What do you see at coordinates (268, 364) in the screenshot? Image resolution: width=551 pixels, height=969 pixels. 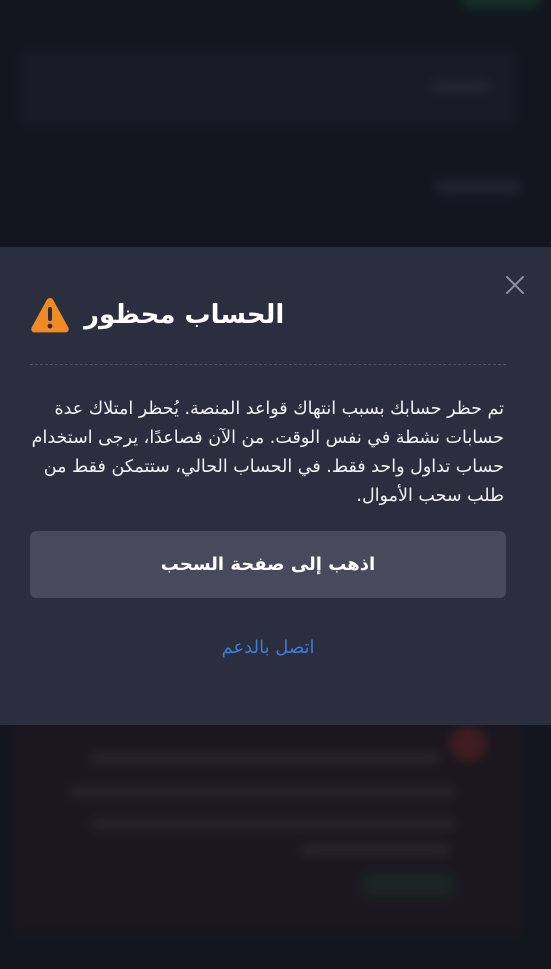 I see `header-divider` at bounding box center [268, 364].